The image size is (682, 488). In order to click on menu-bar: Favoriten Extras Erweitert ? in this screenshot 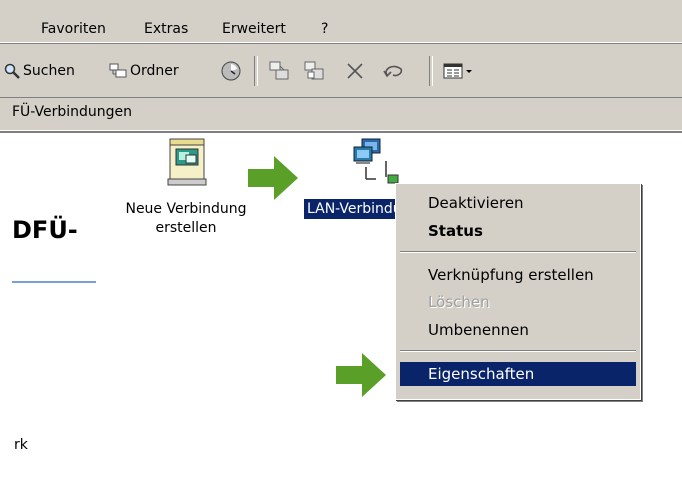, I will do `click(341, 21)`.